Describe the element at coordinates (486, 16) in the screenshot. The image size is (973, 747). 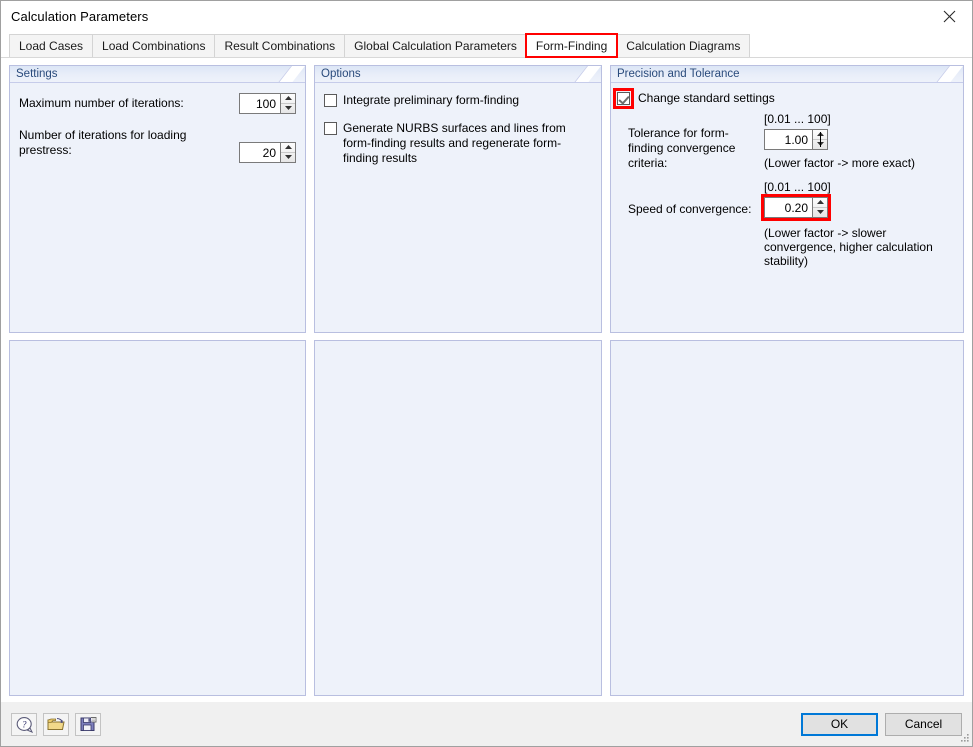
I see `title-bar: Calculation Parameters` at that location.